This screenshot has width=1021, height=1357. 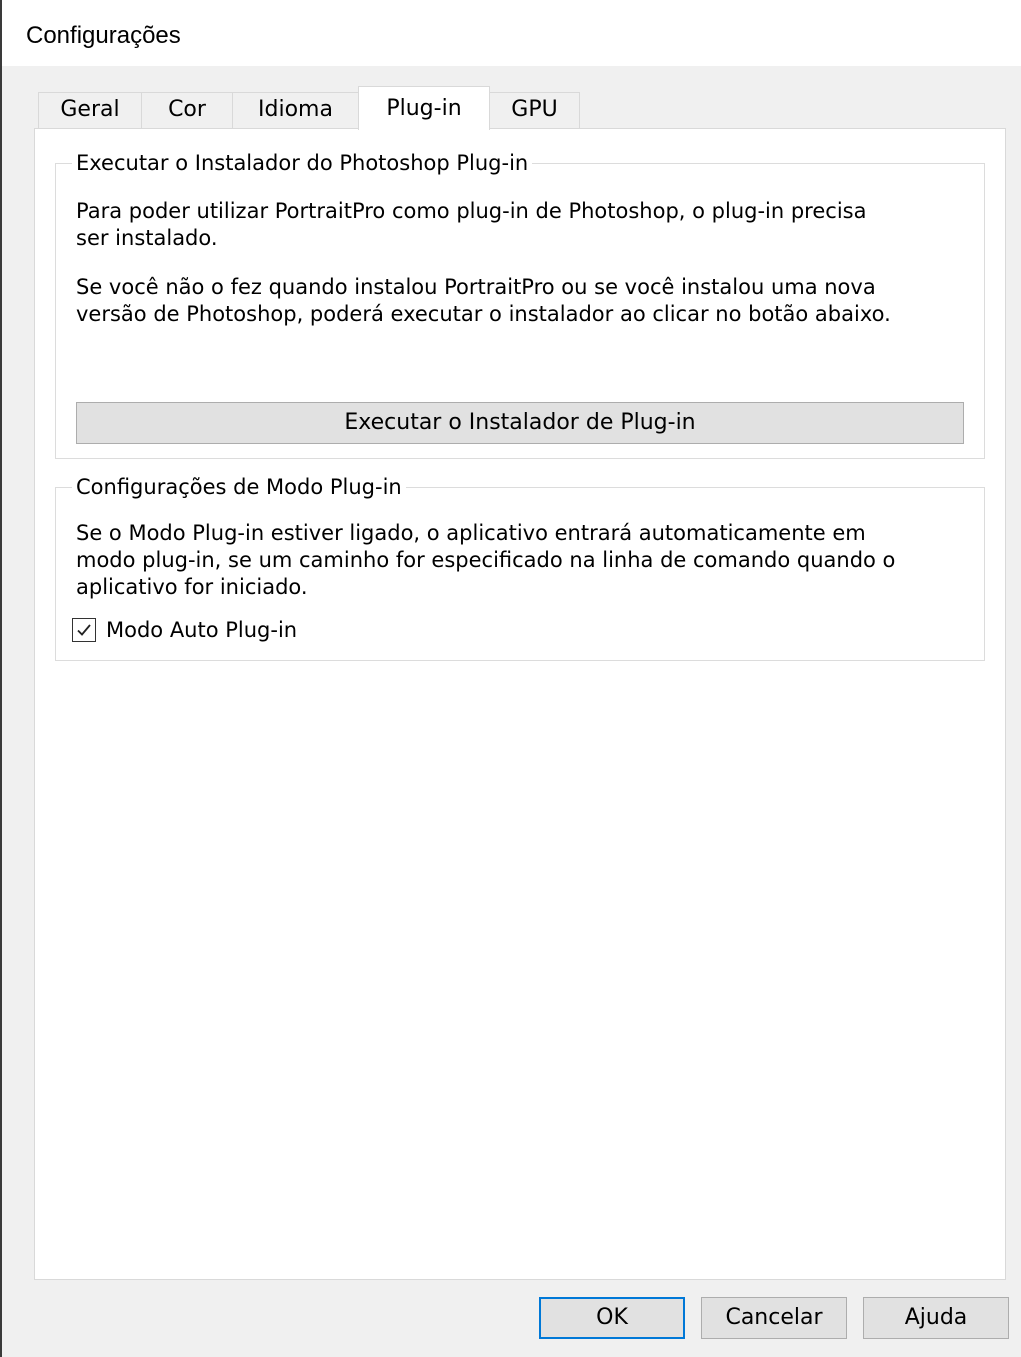 I want to click on dialog-title: Configurações, so click(x=103, y=35).